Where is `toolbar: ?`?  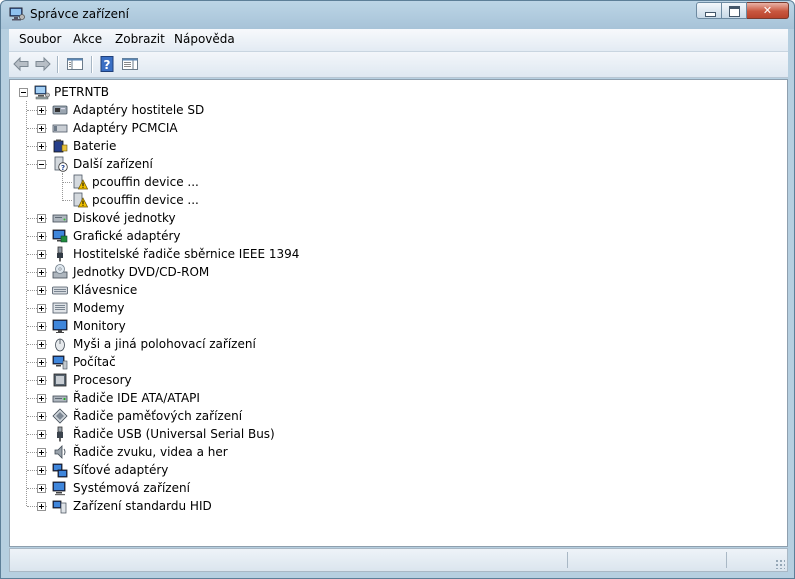 toolbar: ? is located at coordinates (398, 65).